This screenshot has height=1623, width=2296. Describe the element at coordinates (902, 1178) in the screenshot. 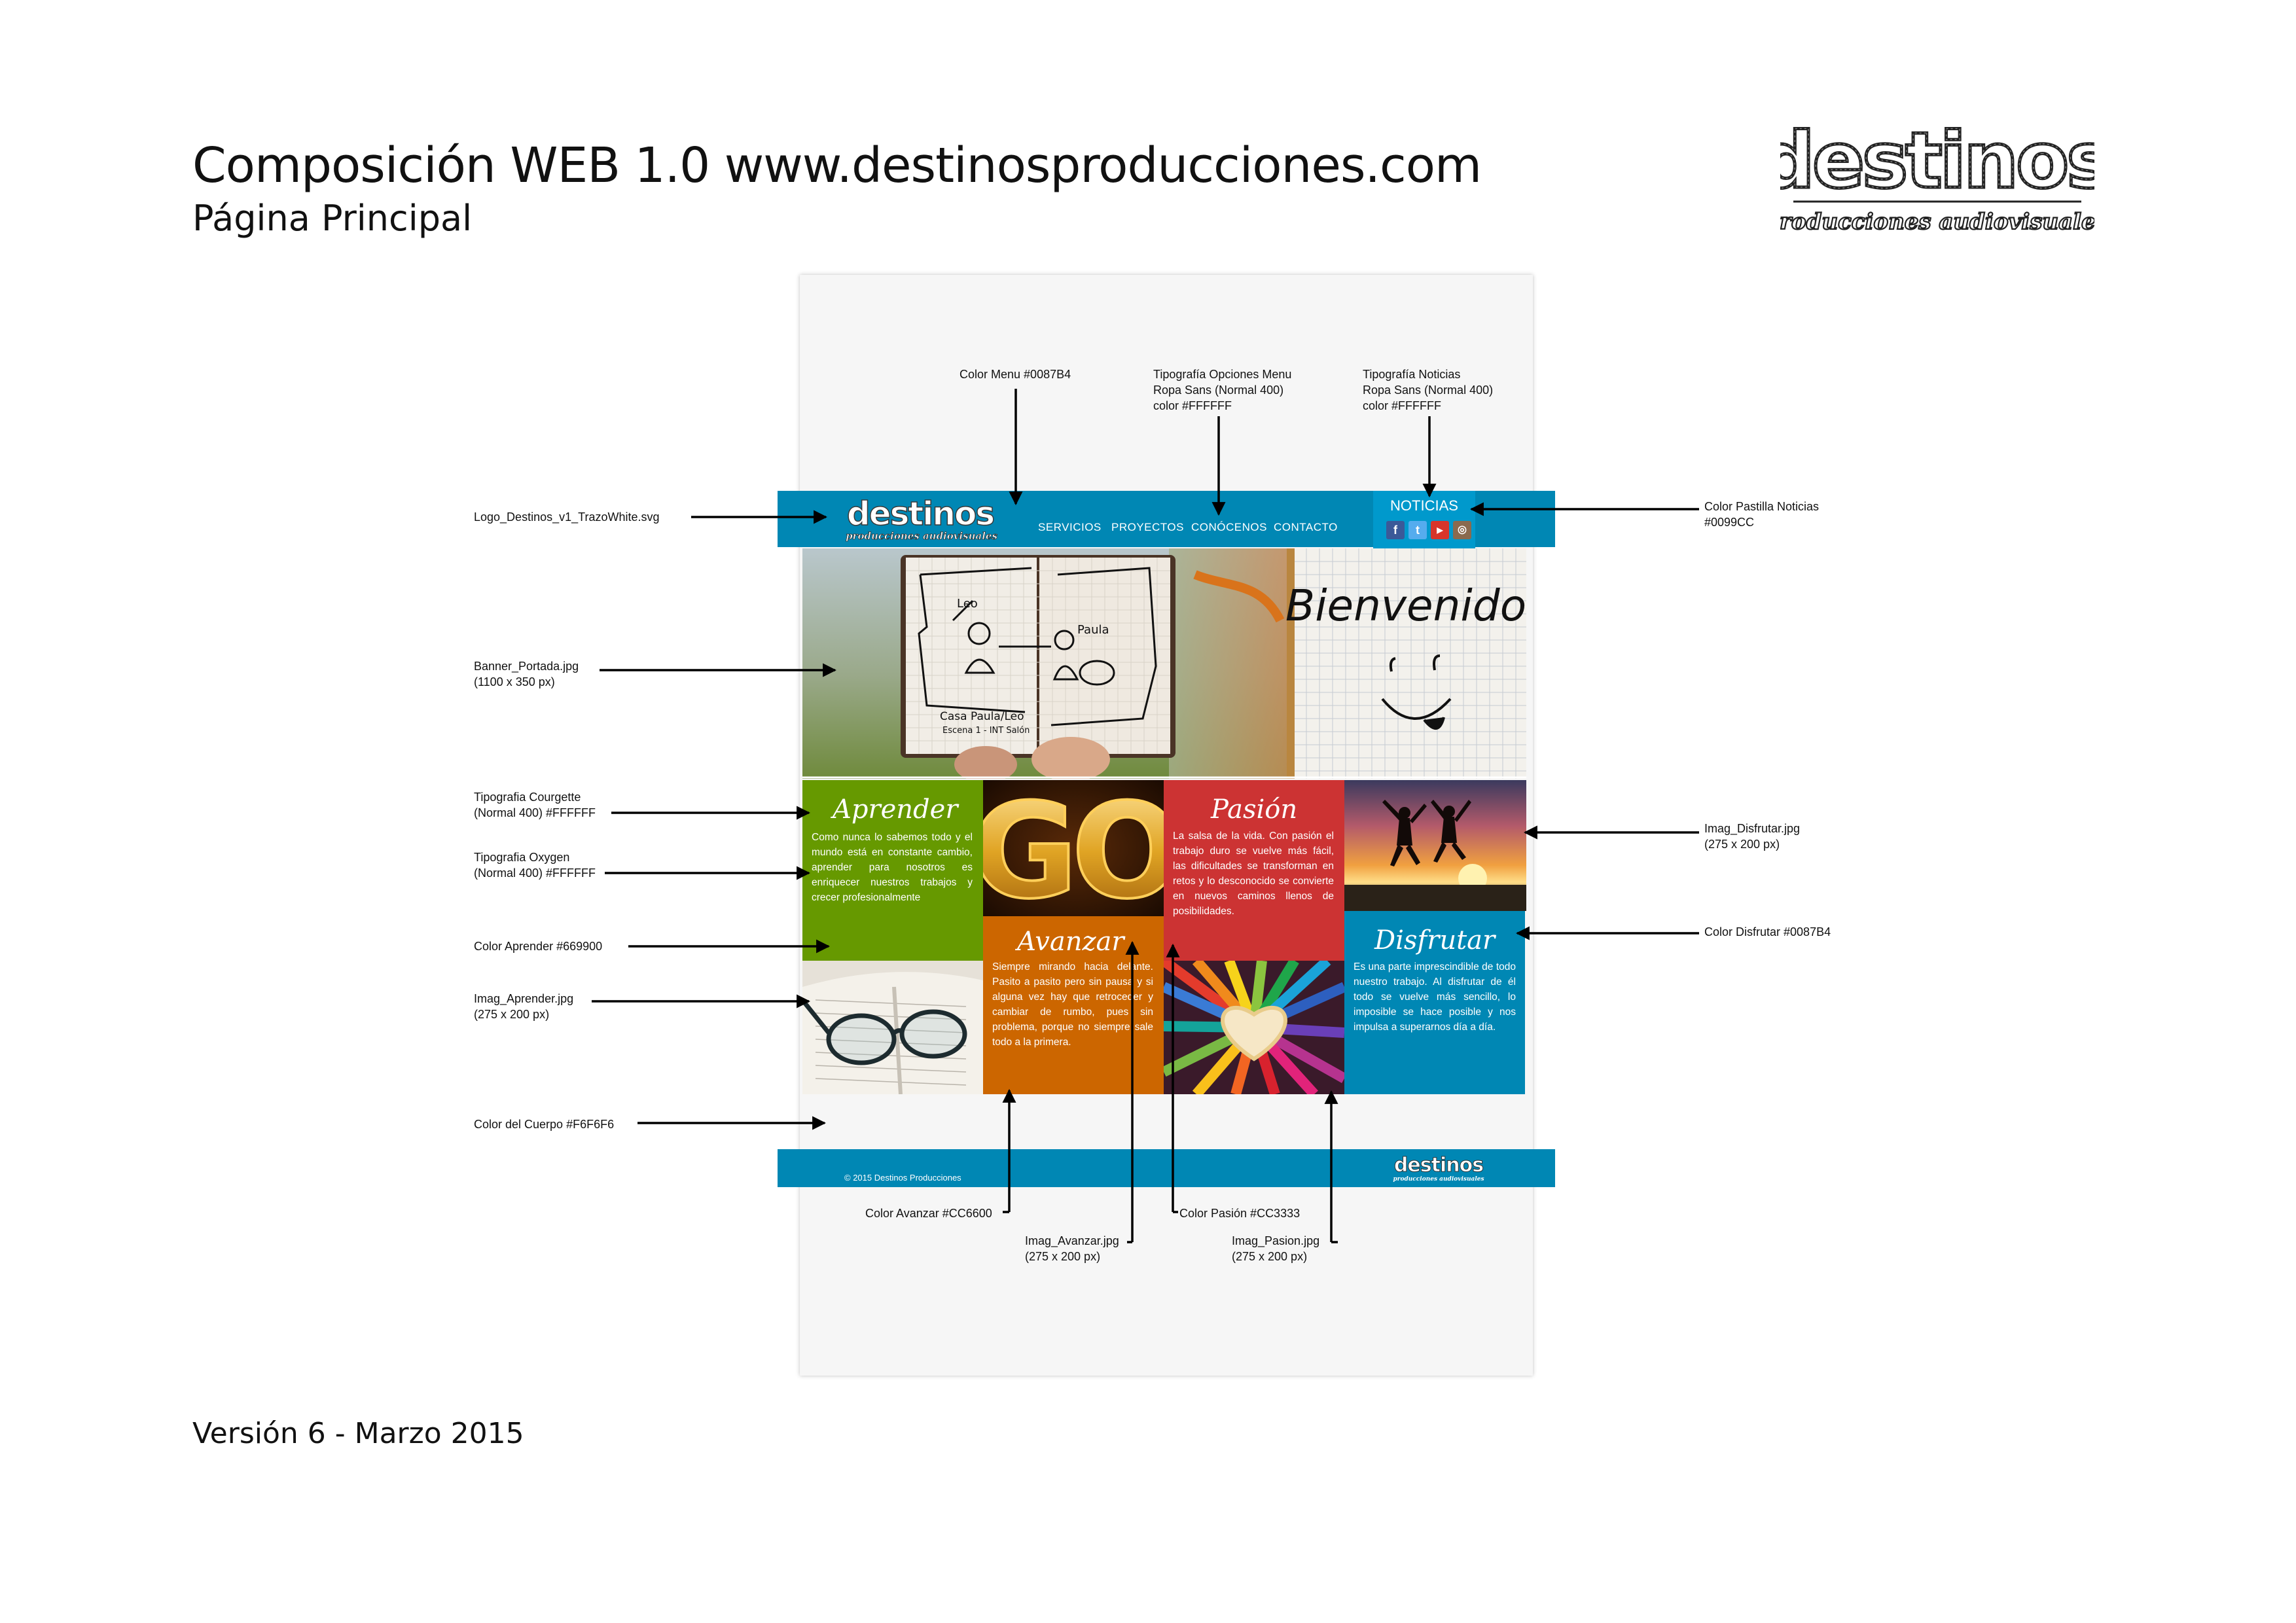

I see `footer-copyright: © 2015 Destinos Producciones` at that location.